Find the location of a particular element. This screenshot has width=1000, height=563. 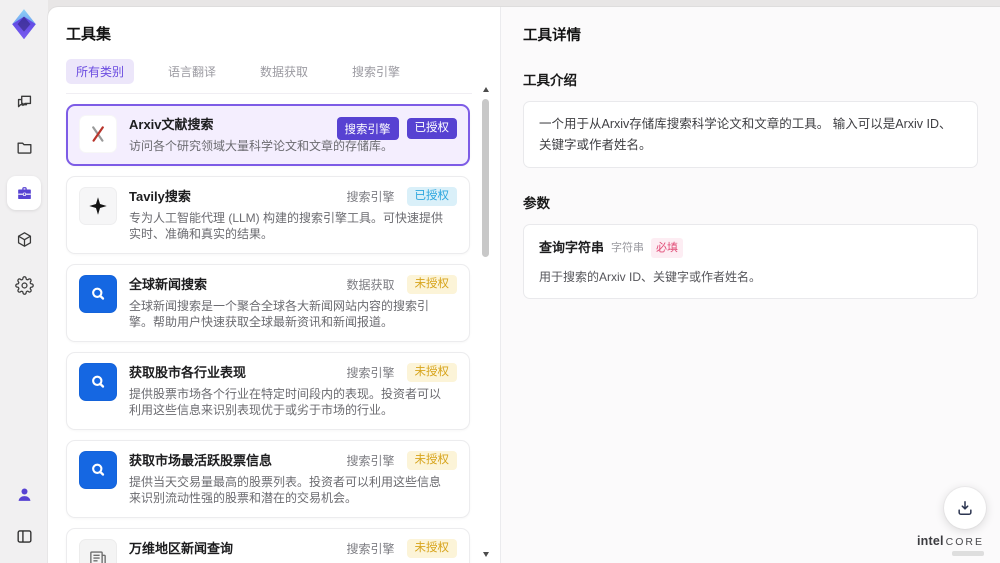

tool-description: 访问各个研究领域大量科学论文和文章的存储库。 is located at coordinates (261, 146).